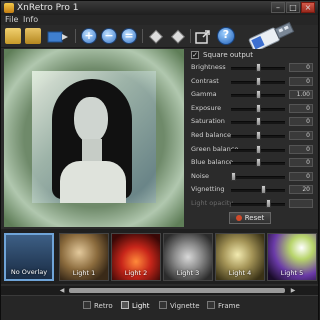 The height and width of the screenshot is (320, 320). Describe the element at coordinates (292, 273) in the screenshot. I see `thumbnail-label: Light 5` at that location.